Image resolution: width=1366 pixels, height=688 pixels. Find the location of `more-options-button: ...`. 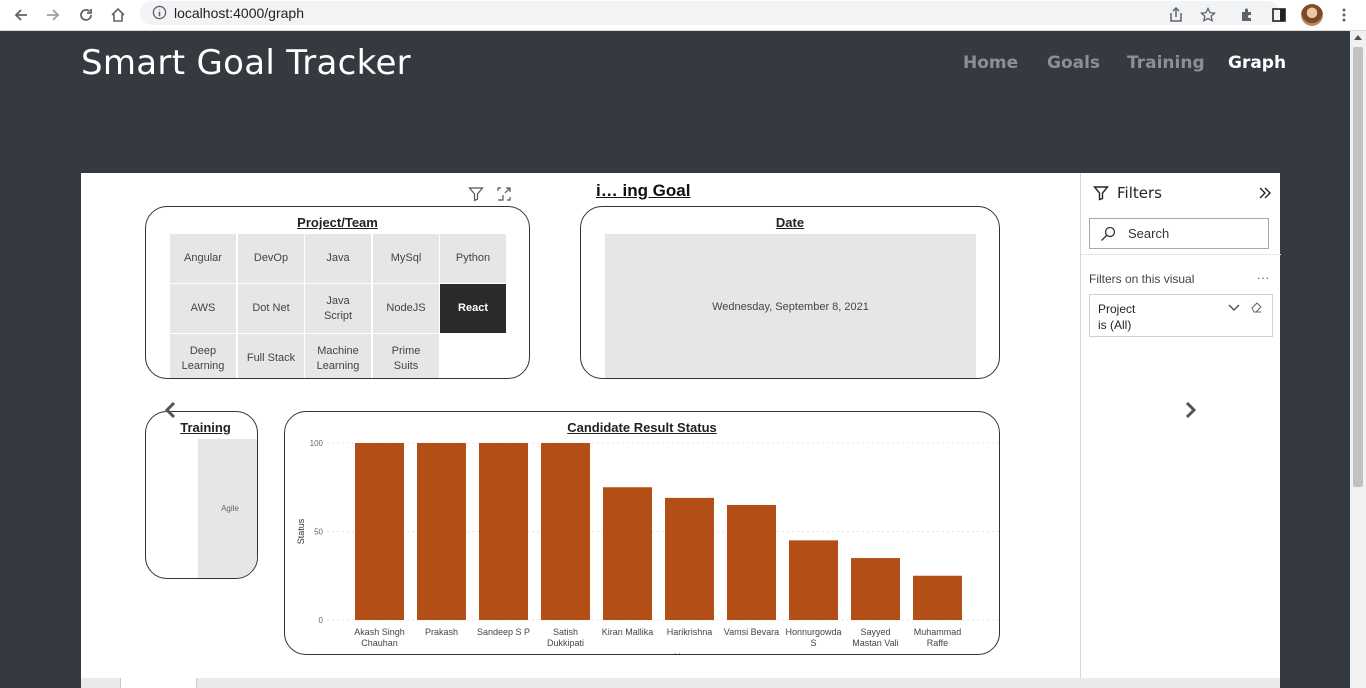

more-options-button: ... is located at coordinates (1263, 275).